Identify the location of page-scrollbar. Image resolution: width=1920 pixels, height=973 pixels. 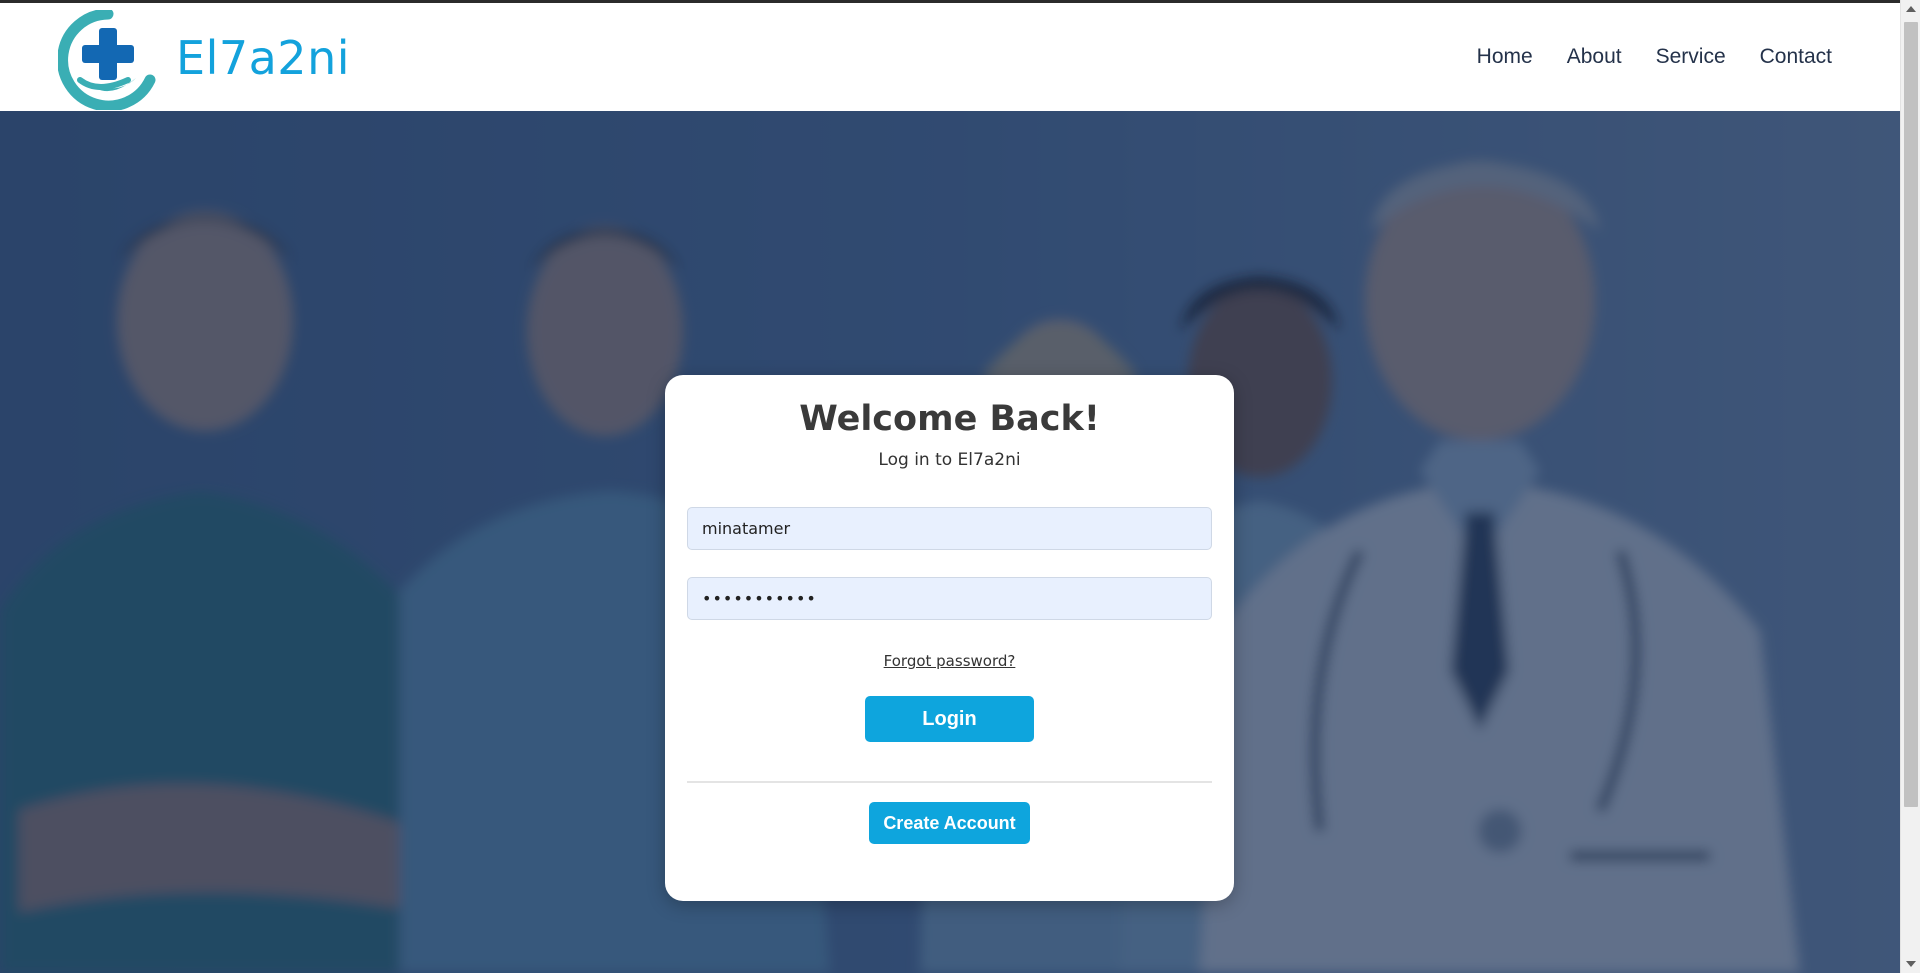
(1910, 486).